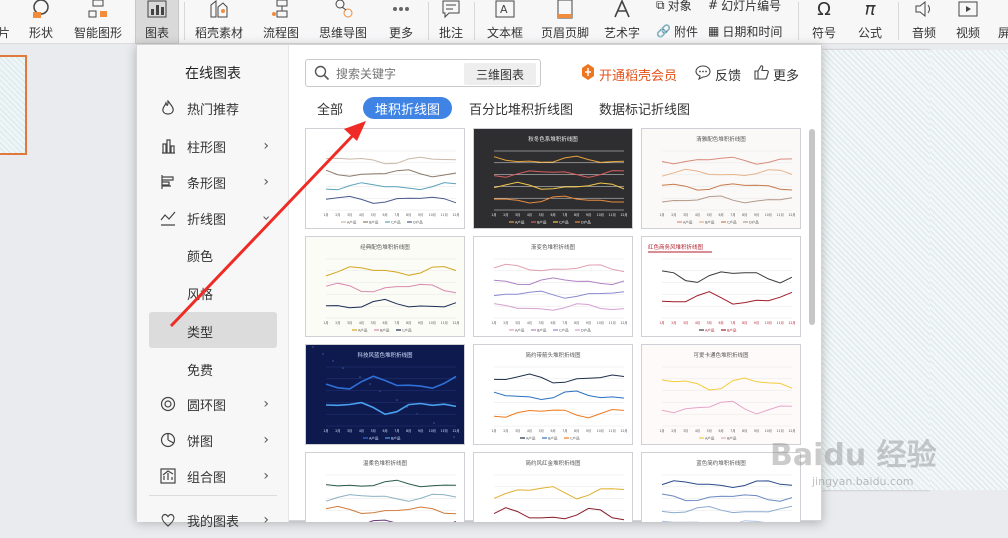 The width and height of the screenshot is (1008, 538). I want to click on search-icon, so click(322, 74).